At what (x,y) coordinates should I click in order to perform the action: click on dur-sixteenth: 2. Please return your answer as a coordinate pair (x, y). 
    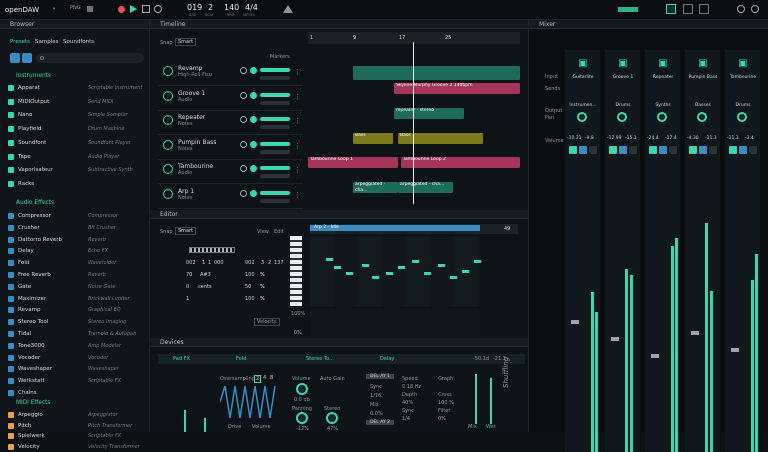
    Looking at the image, I should click on (269, 263).